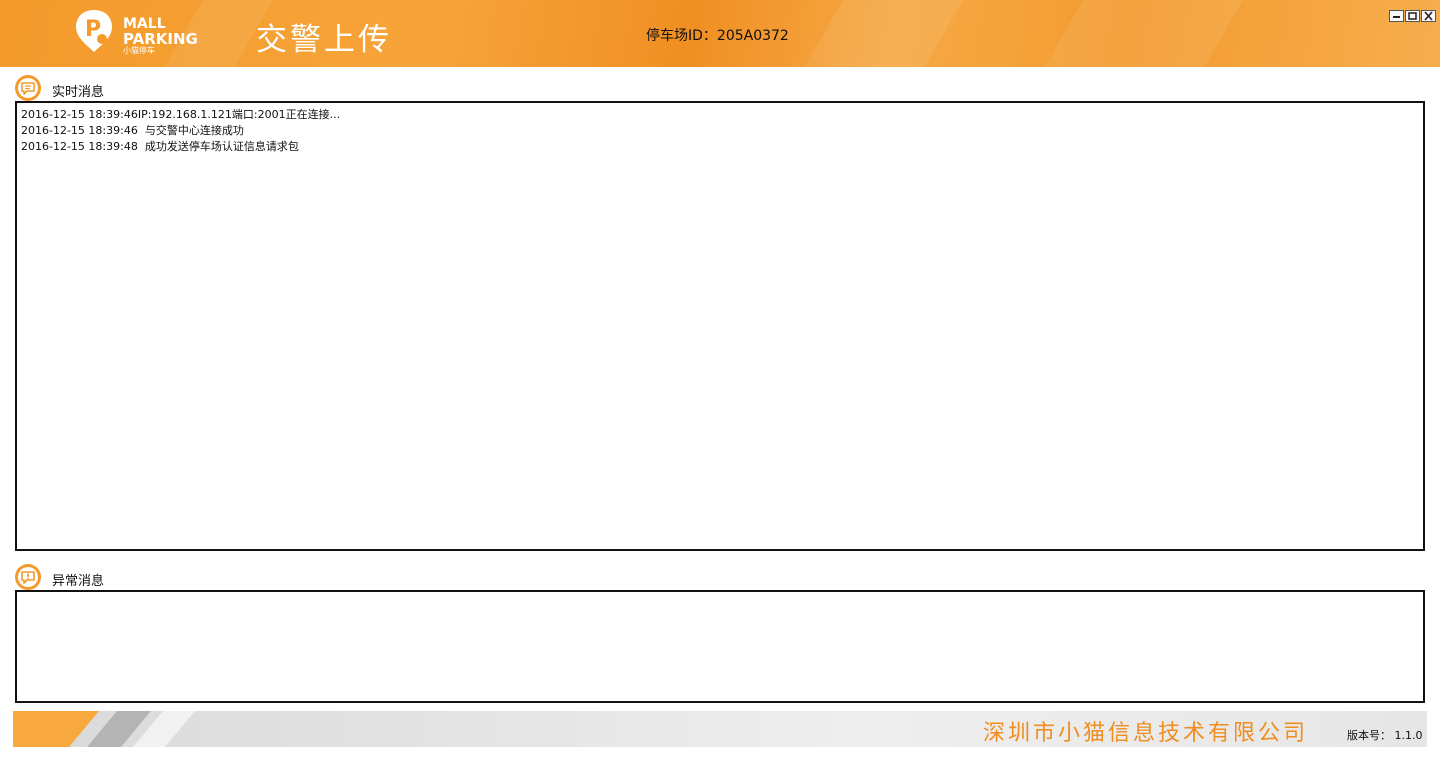 The height and width of the screenshot is (760, 1440). I want to click on title-bar: P MALL PARKING 小猫停车 交警上传 停车场ID：205A0372, so click(720, 33).